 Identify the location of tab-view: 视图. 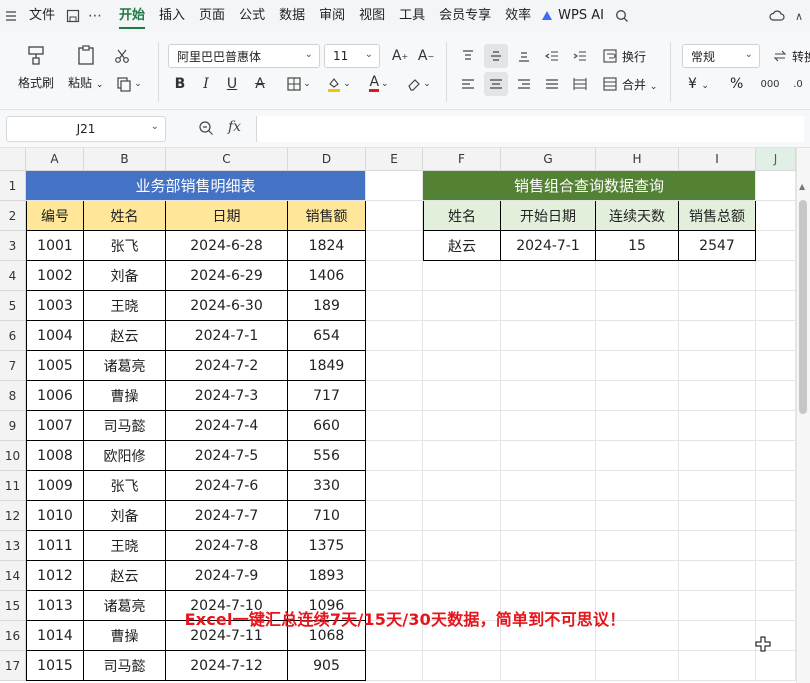
(372, 16).